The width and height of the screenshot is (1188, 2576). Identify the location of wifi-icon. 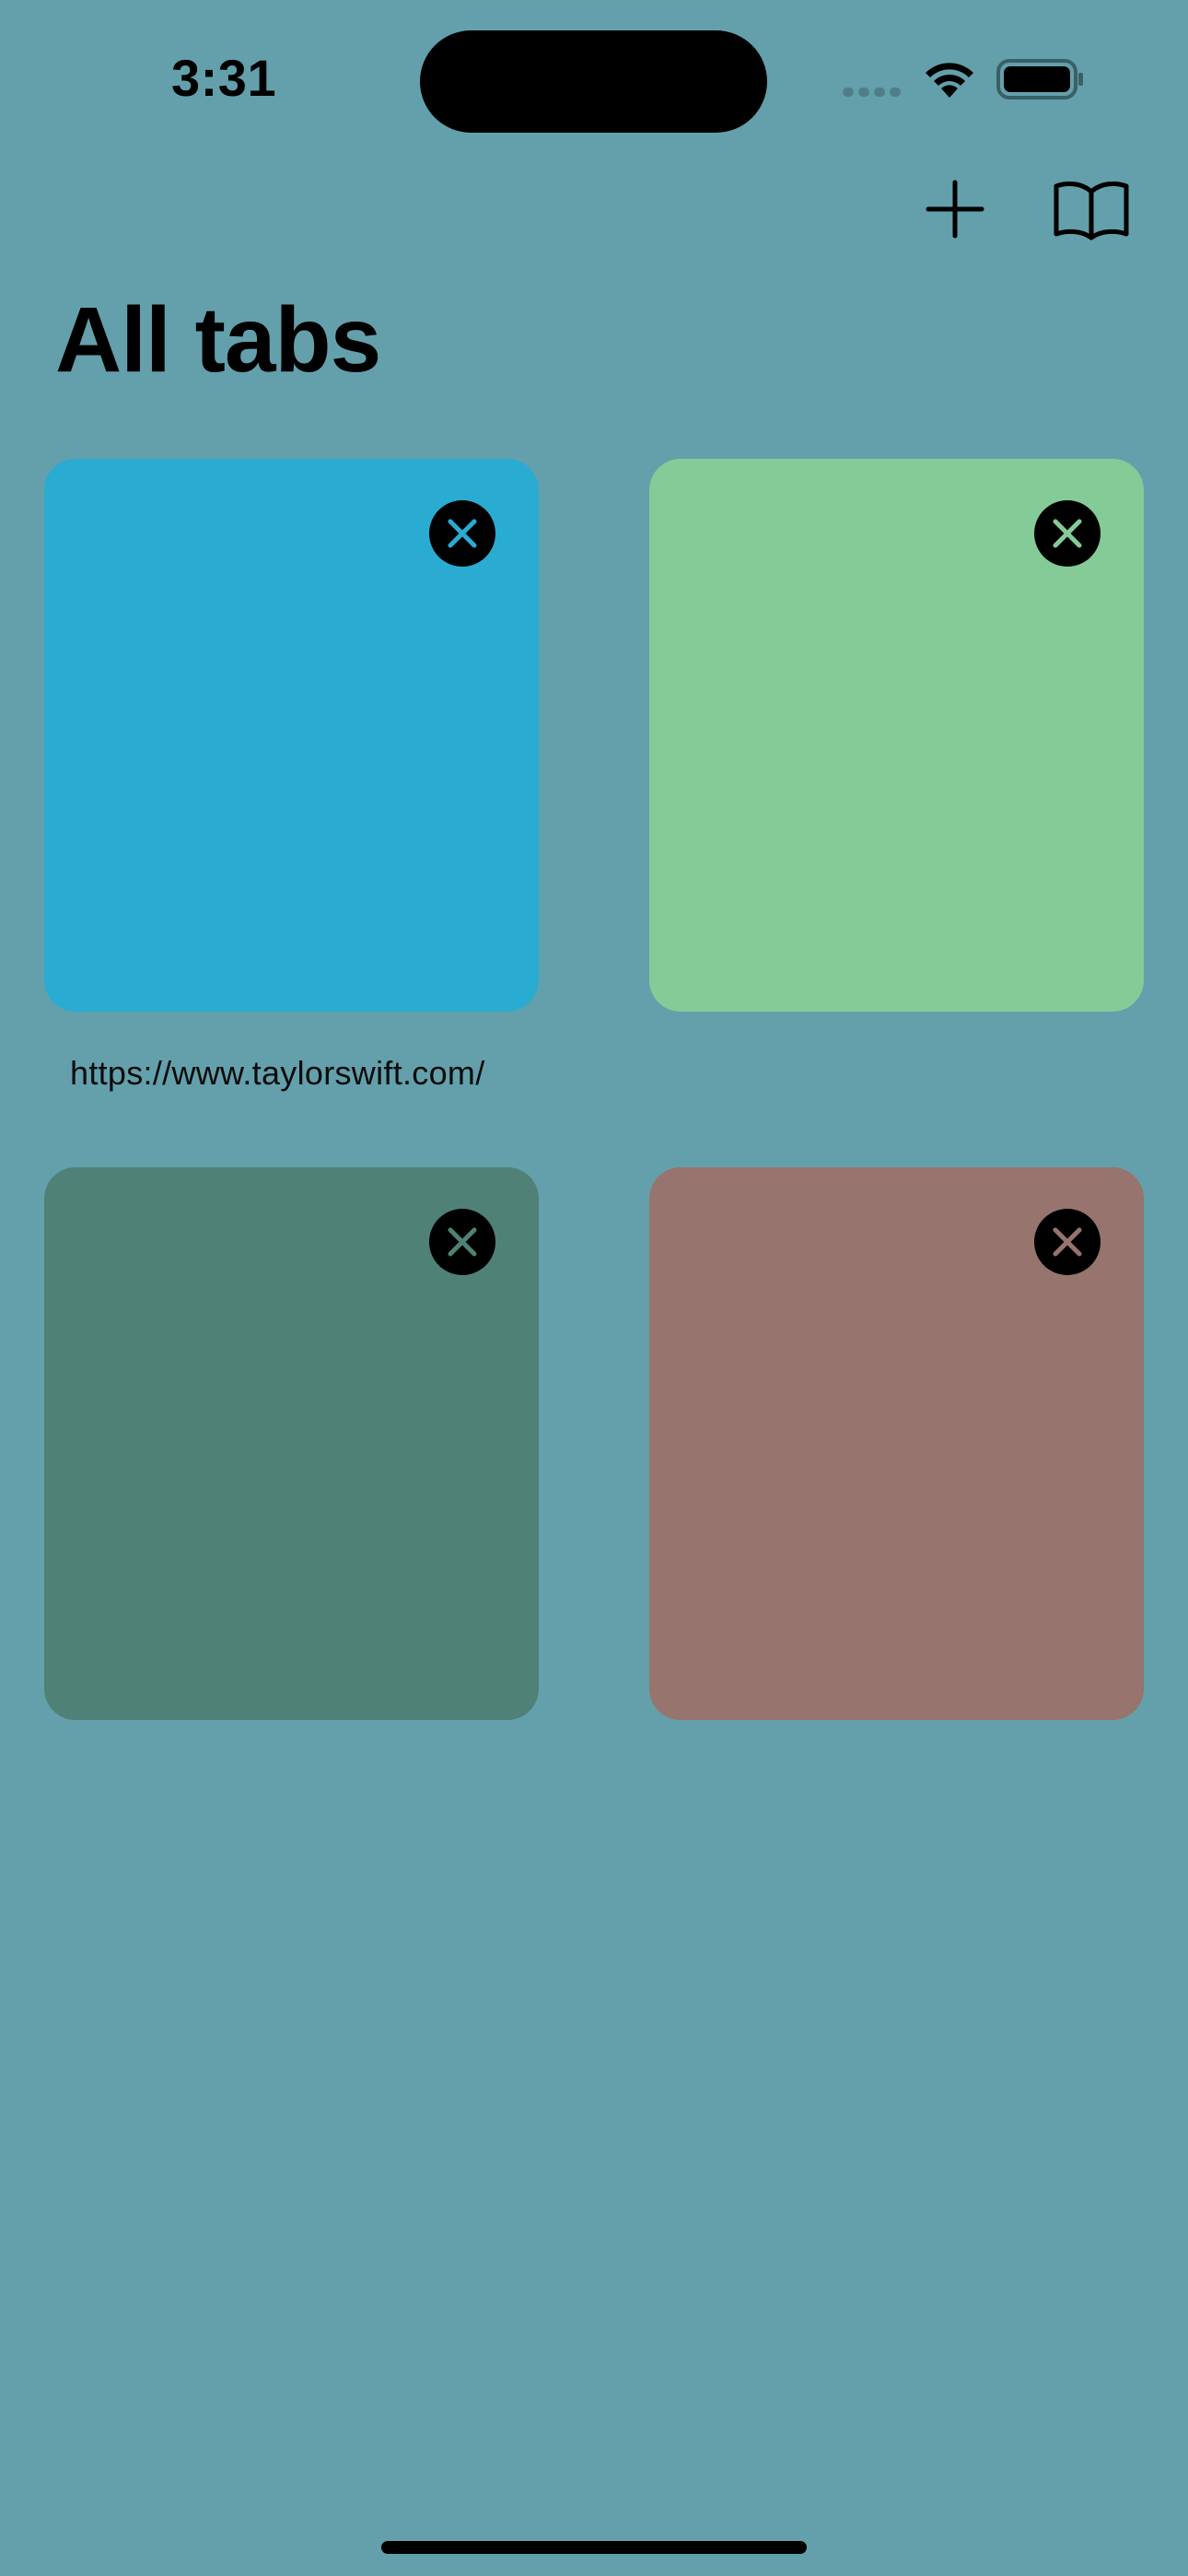
(949, 80).